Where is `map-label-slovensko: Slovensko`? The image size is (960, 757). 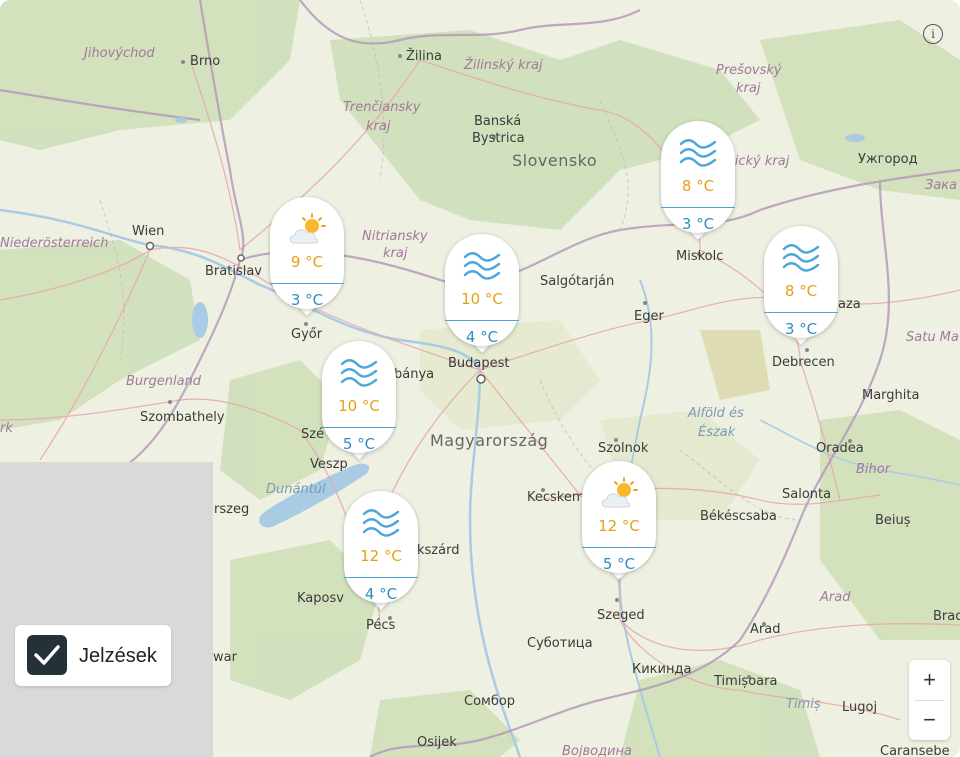 map-label-slovensko: Slovensko is located at coordinates (555, 160).